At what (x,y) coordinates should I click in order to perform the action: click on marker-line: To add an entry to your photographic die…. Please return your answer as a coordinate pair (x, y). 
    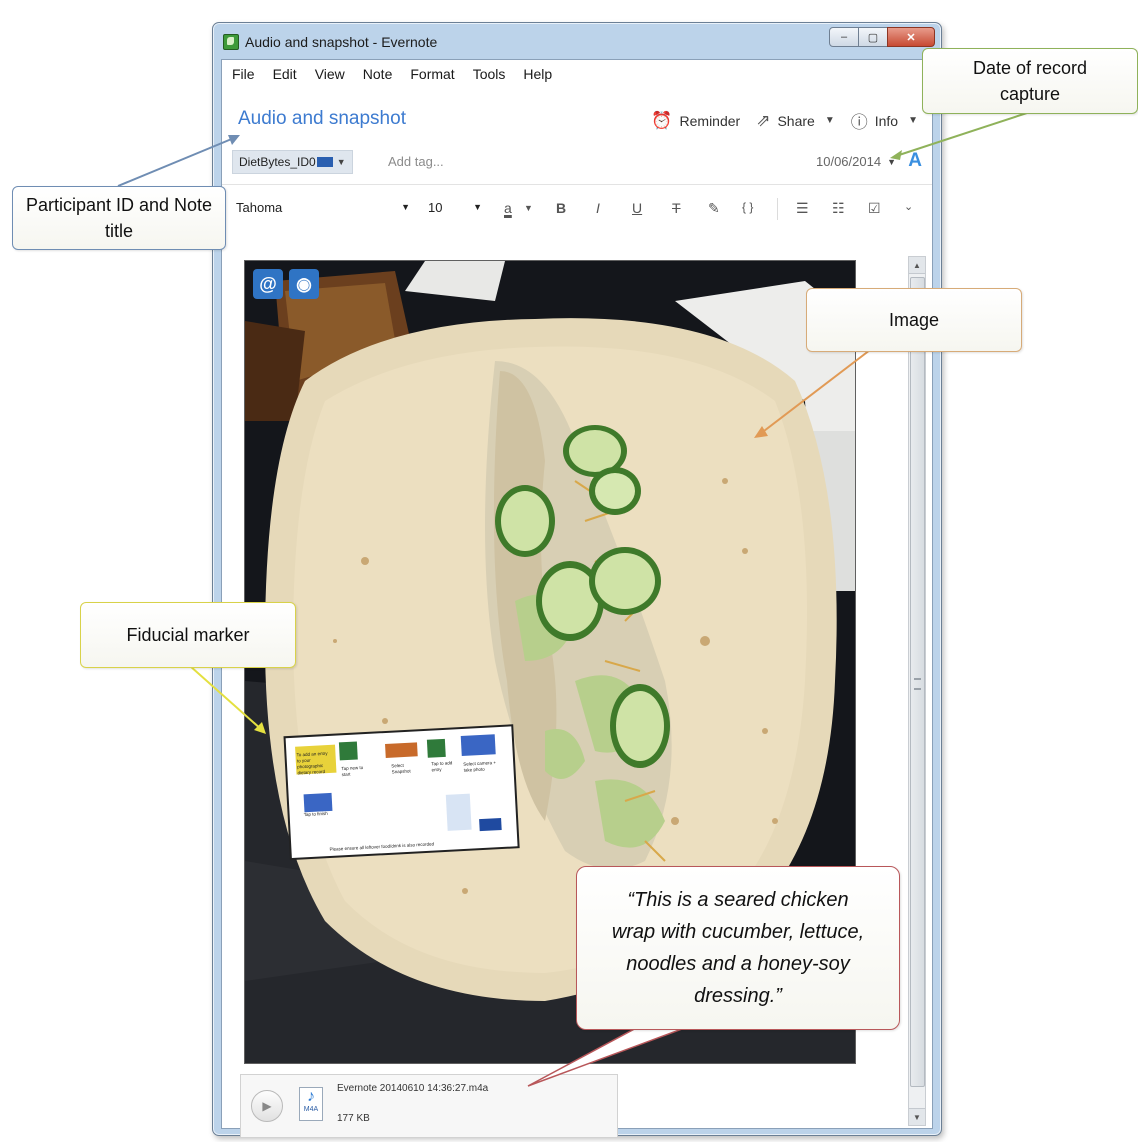
    Looking at the image, I should click on (312, 763).